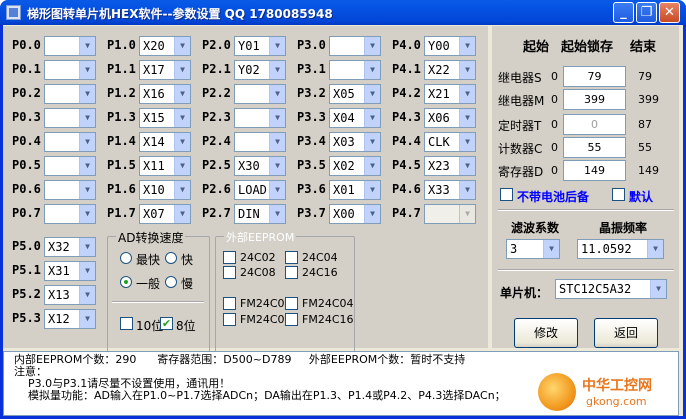  Describe the element at coordinates (355, 190) in the screenshot. I see `port-select: X01 ▼` at that location.